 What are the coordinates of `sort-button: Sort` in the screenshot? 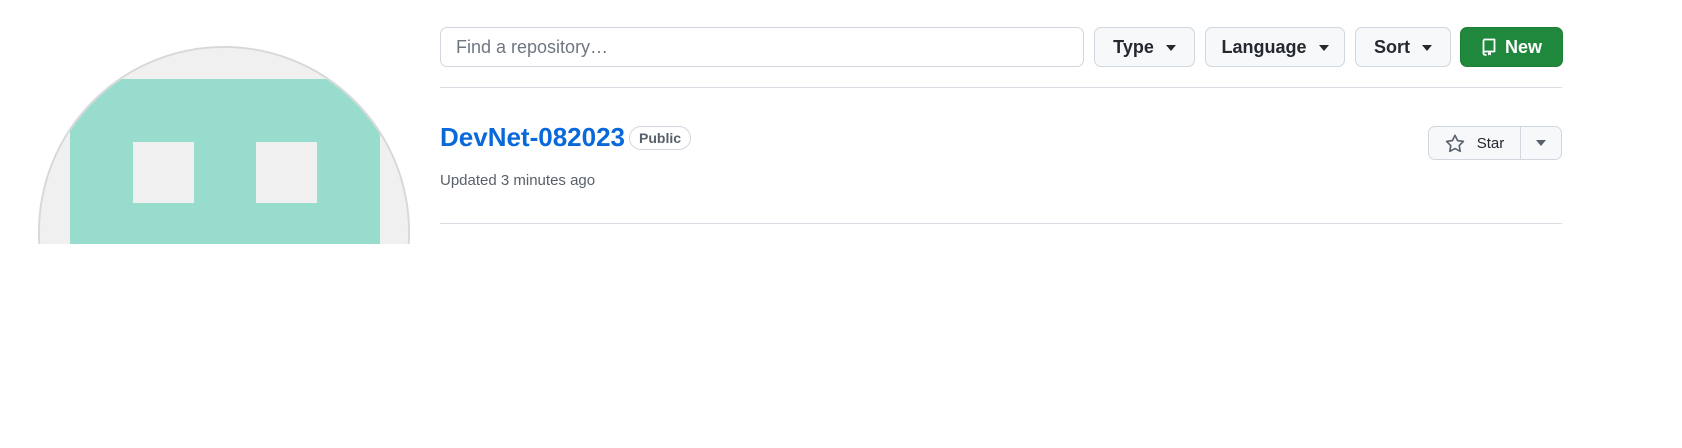 It's located at (1403, 47).